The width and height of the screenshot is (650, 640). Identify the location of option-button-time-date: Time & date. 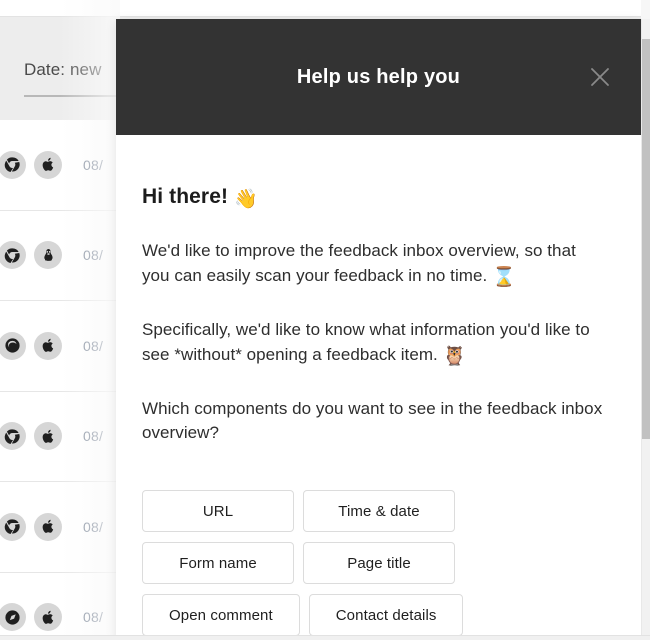
(379, 511).